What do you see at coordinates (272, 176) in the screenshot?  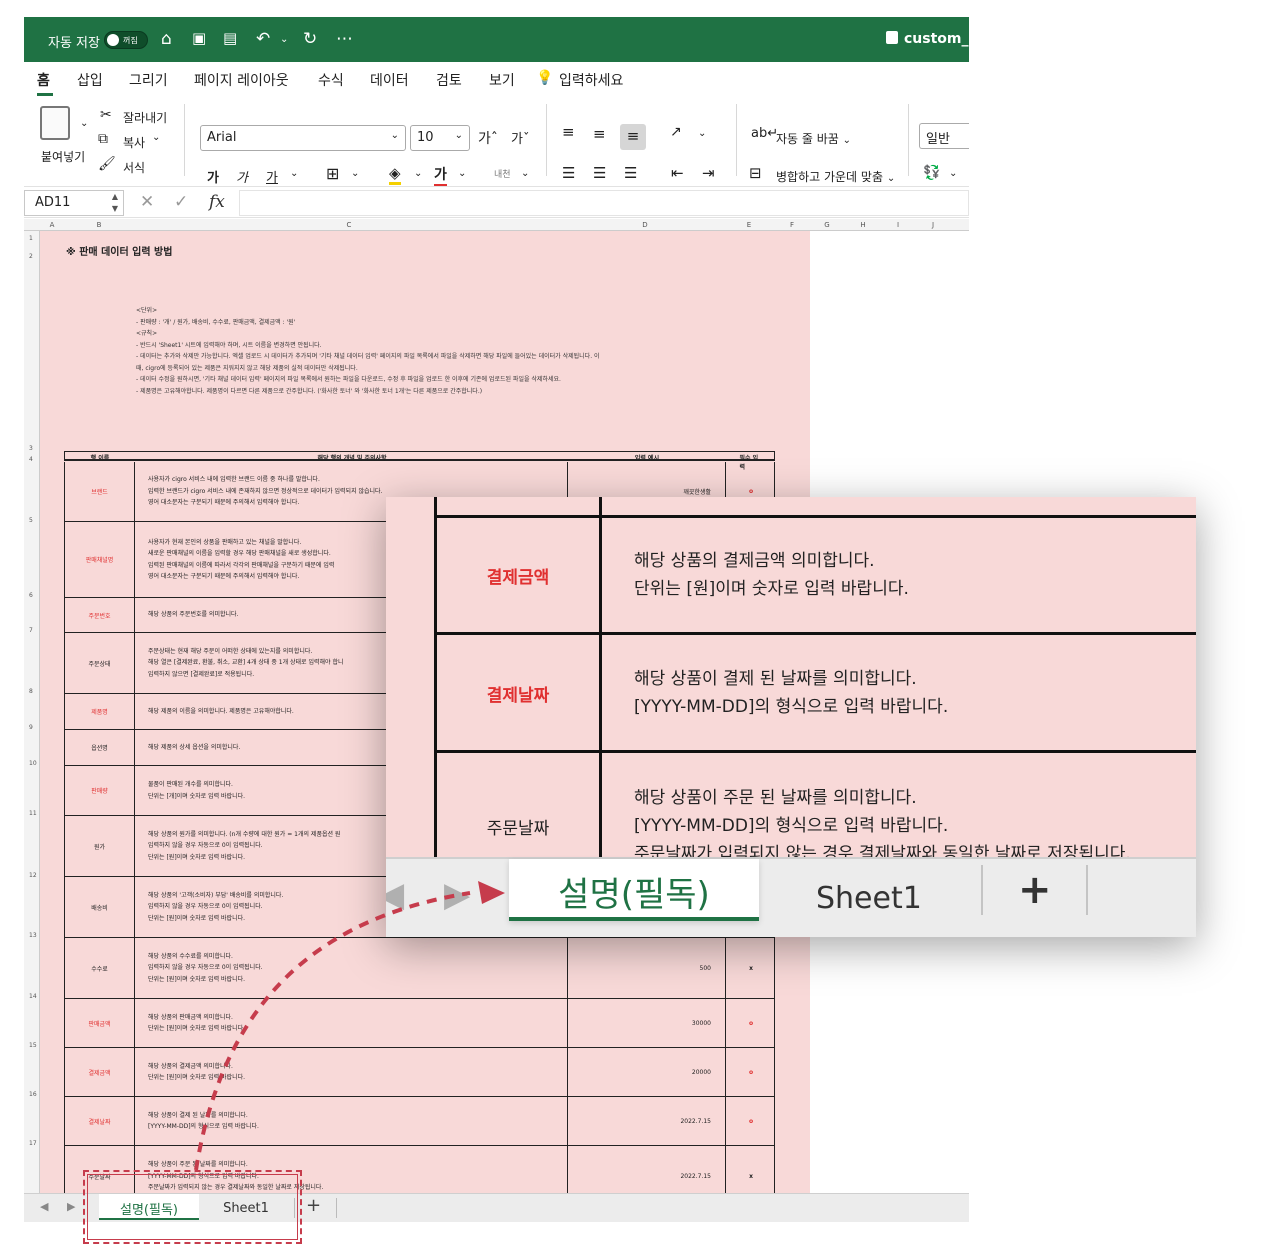 I see `underline-button: 가` at bounding box center [272, 176].